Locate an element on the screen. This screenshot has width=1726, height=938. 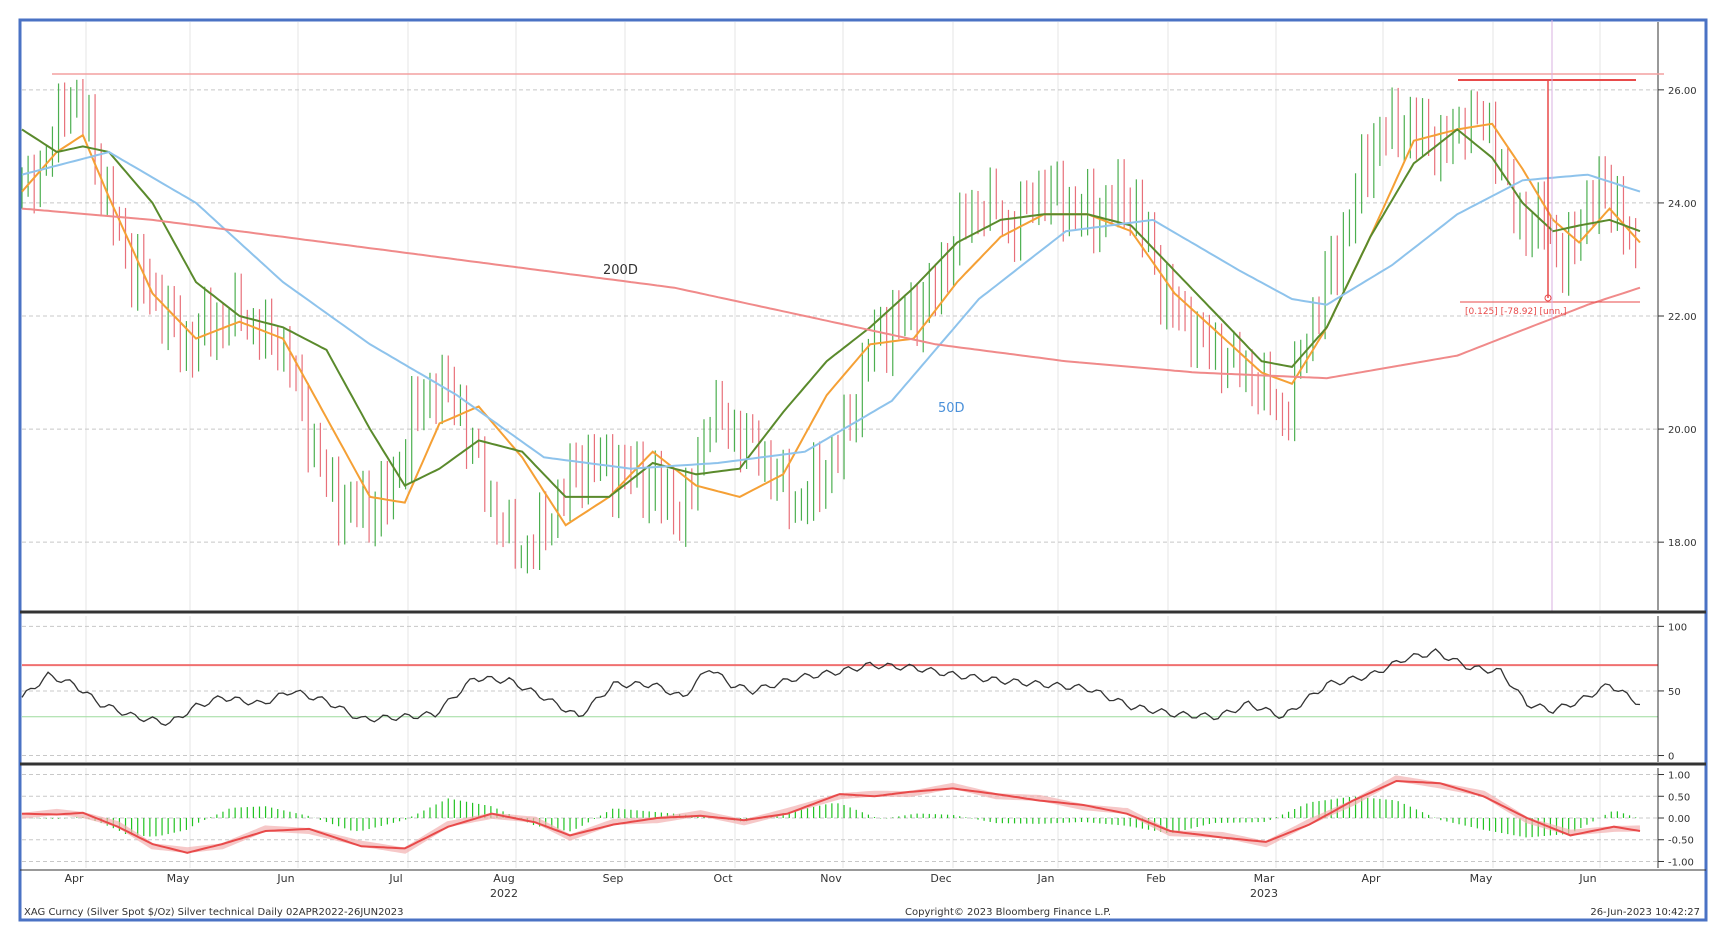
fib-label: [0.125] [-78.92] [unn.] is located at coordinates (1516, 312).